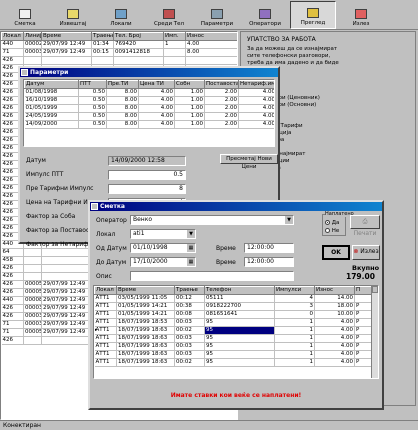 Image resolution: width=418 pixels, height=430 pixels. What do you see at coordinates (149, 124) in the screenshot?
I see `table-row: 14/09/2000 0.50 8.00 4.00 1.00 2.00 4.00` at bounding box center [149, 124].